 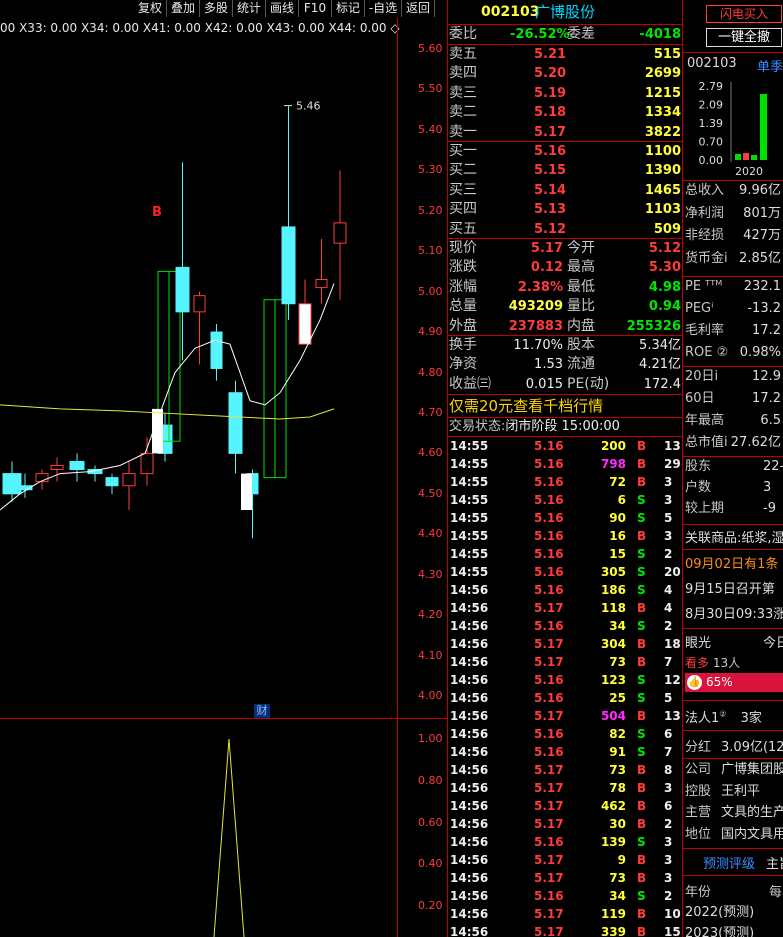 What do you see at coordinates (705, 235) in the screenshot?
I see `fin-label: 非经损` at bounding box center [705, 235].